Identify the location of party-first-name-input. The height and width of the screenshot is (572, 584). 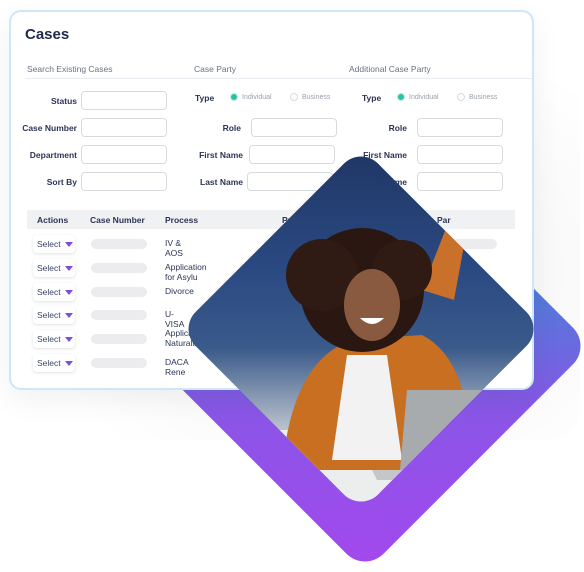
(292, 154).